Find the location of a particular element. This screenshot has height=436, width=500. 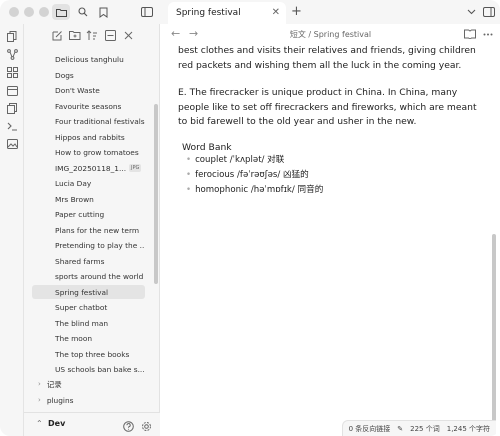

list-item: The blind man is located at coordinates (88, 323).